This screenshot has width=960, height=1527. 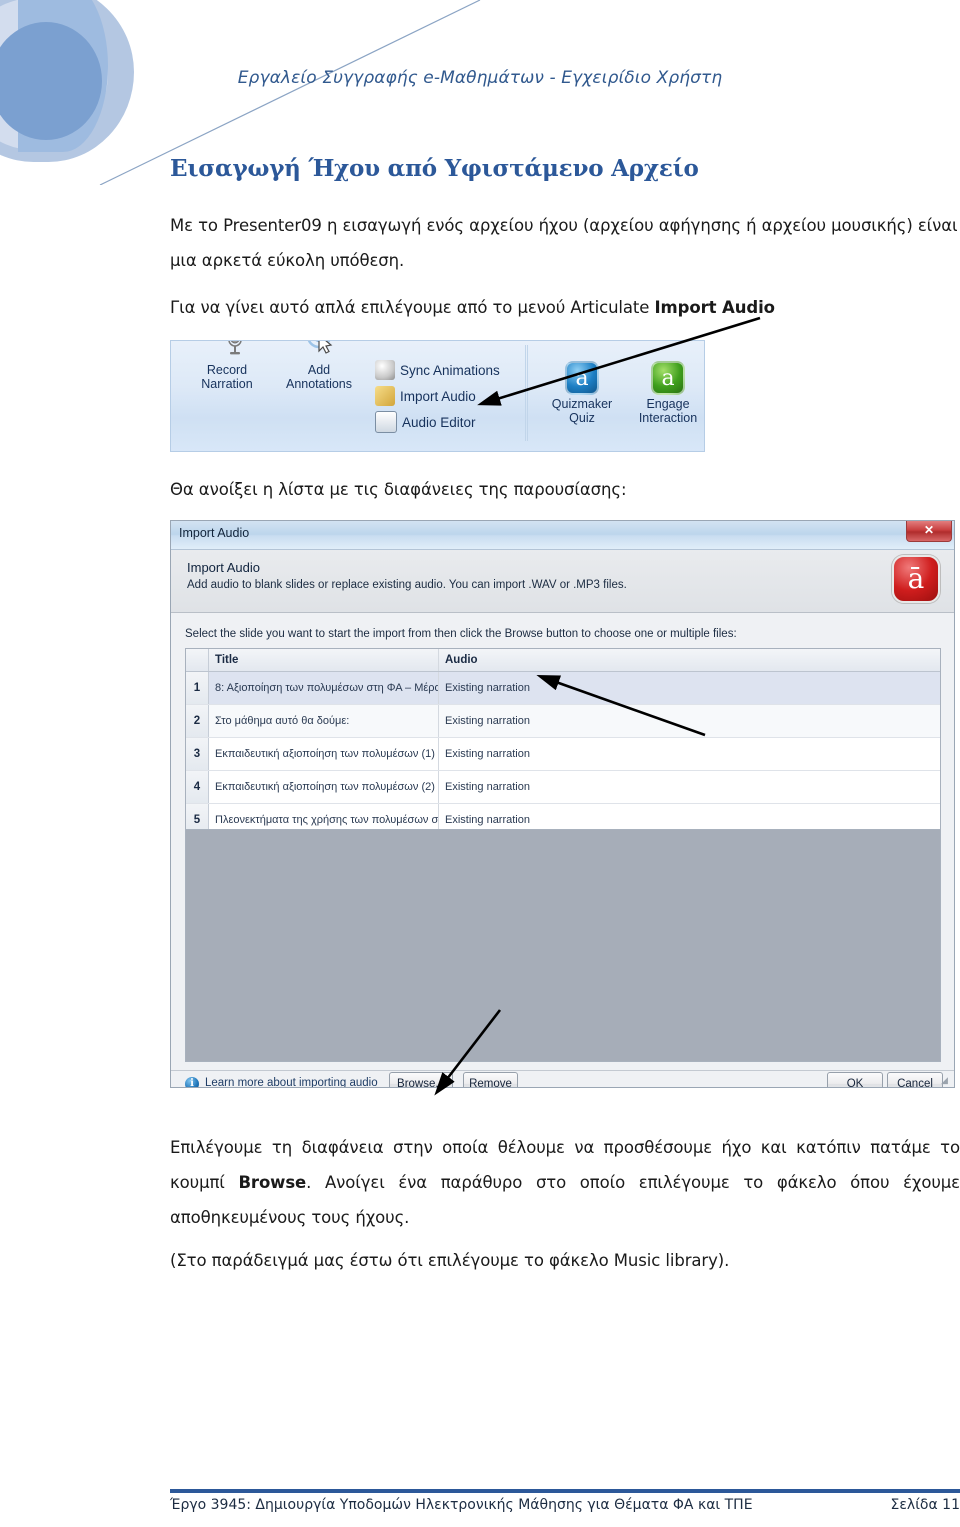 I want to click on ribbon-button-record-narration: Record Narration, so click(x=227, y=366).